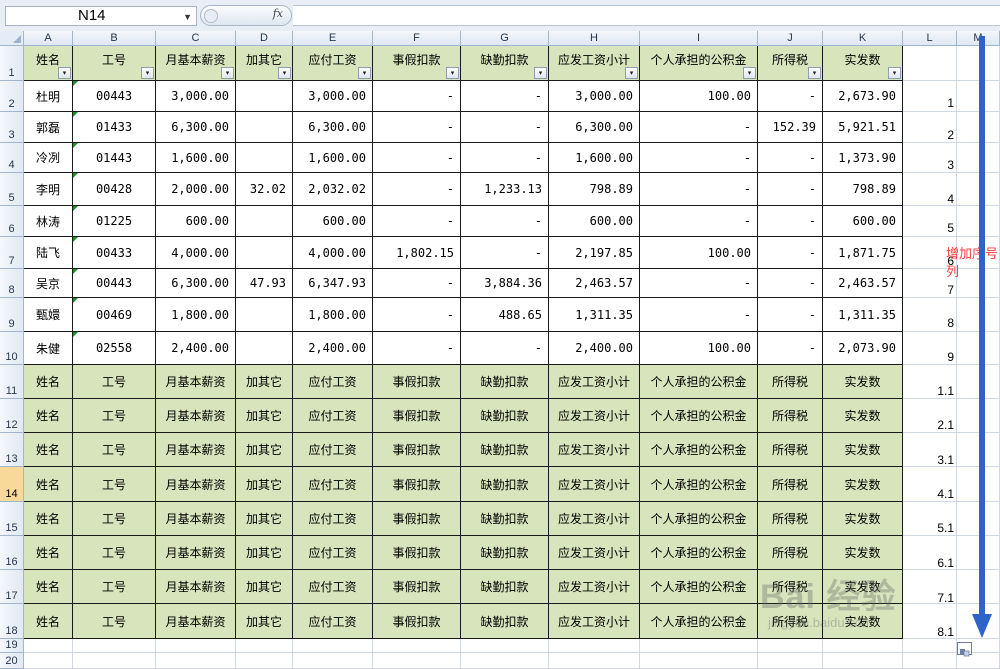 This screenshot has height=669, width=1000. What do you see at coordinates (48, 283) in the screenshot?
I see `employee-name-cell: 吴京` at bounding box center [48, 283].